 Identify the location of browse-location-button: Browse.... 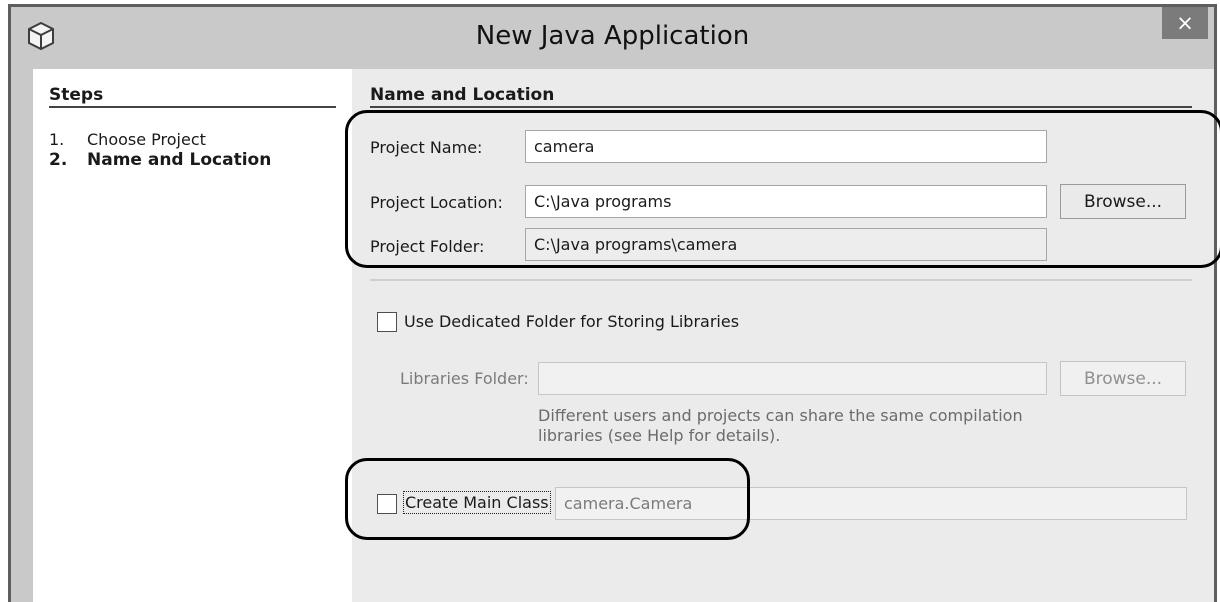
(1123, 201).